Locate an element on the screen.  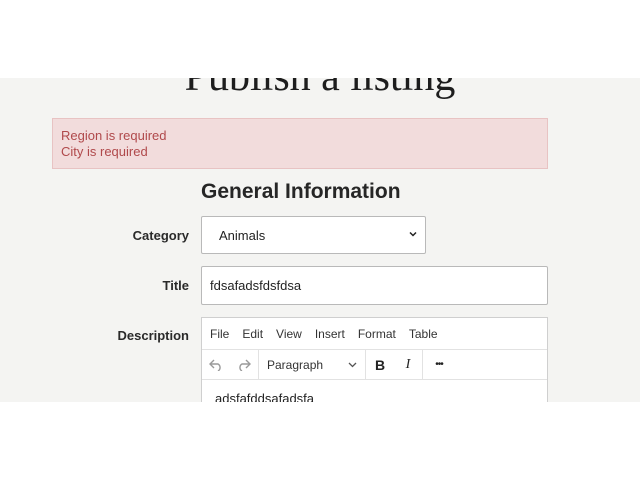
block-format-group: Paragraph is located at coordinates (312, 364).